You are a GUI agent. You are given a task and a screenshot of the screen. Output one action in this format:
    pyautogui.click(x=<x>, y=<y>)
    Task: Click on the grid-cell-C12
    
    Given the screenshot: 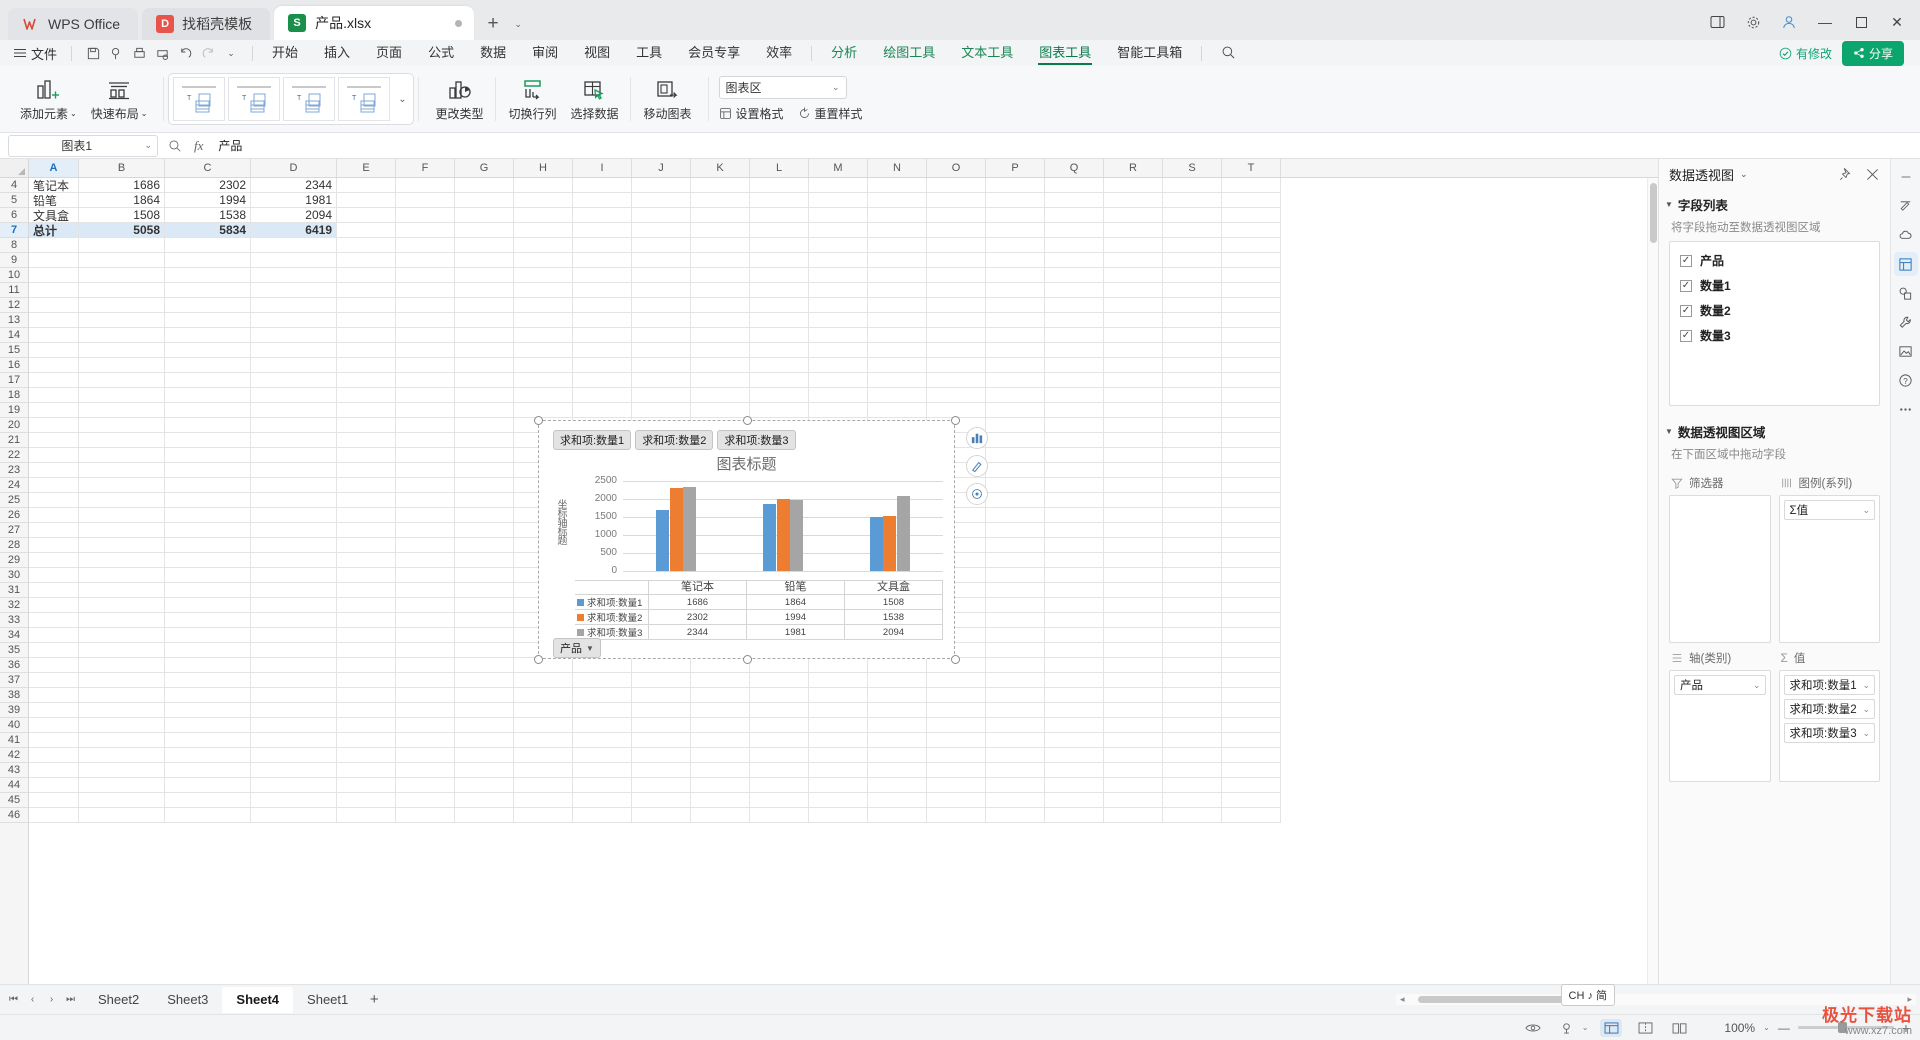 What is the action you would take?
    pyautogui.click(x=208, y=305)
    